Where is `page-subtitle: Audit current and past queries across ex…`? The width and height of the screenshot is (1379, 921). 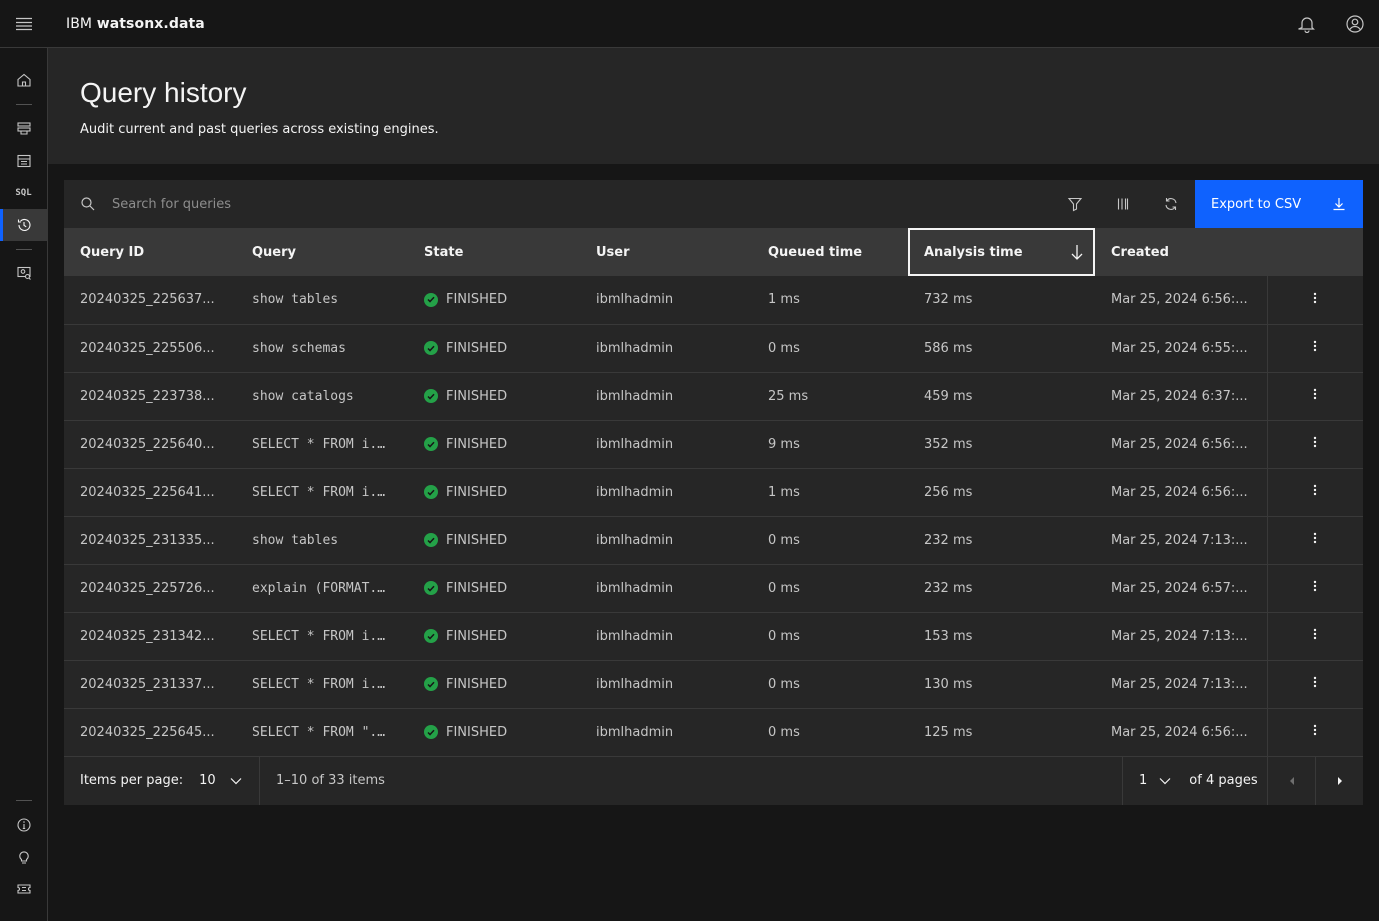 page-subtitle: Audit current and past queries across ex… is located at coordinates (259, 129).